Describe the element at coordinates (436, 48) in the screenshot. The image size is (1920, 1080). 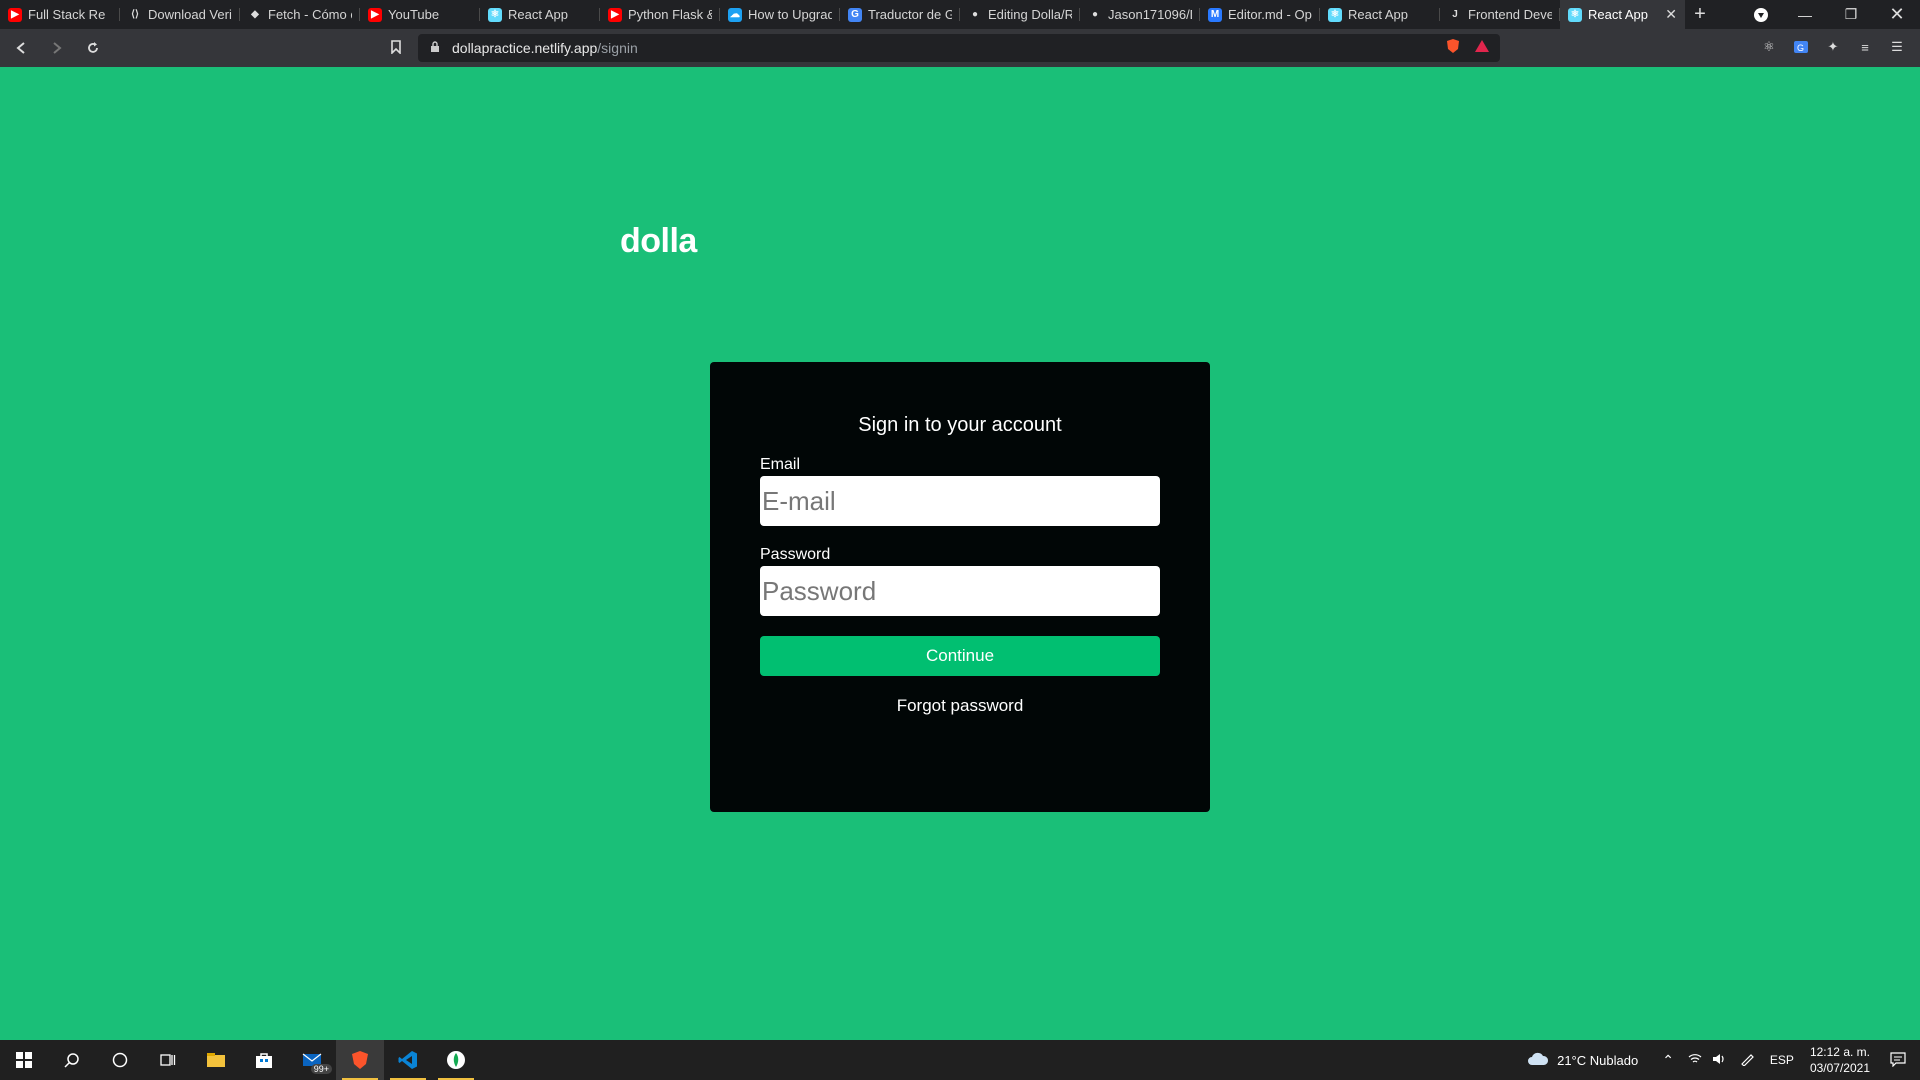
I see `lock-icon` at that location.